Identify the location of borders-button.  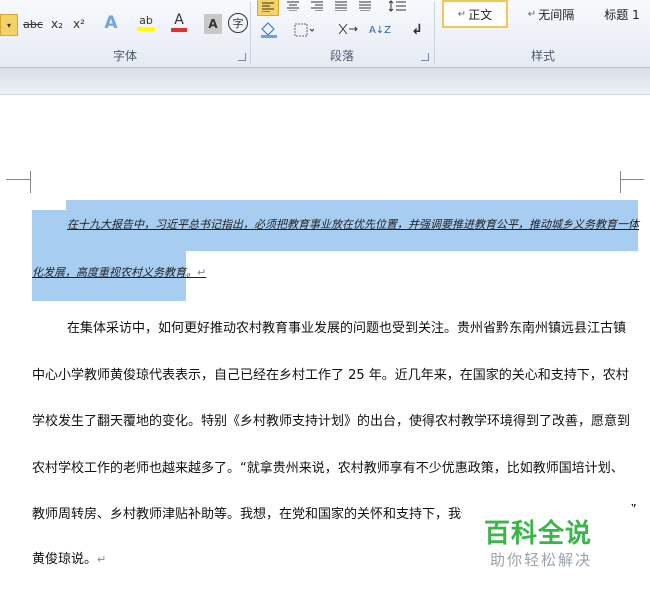
(304, 30).